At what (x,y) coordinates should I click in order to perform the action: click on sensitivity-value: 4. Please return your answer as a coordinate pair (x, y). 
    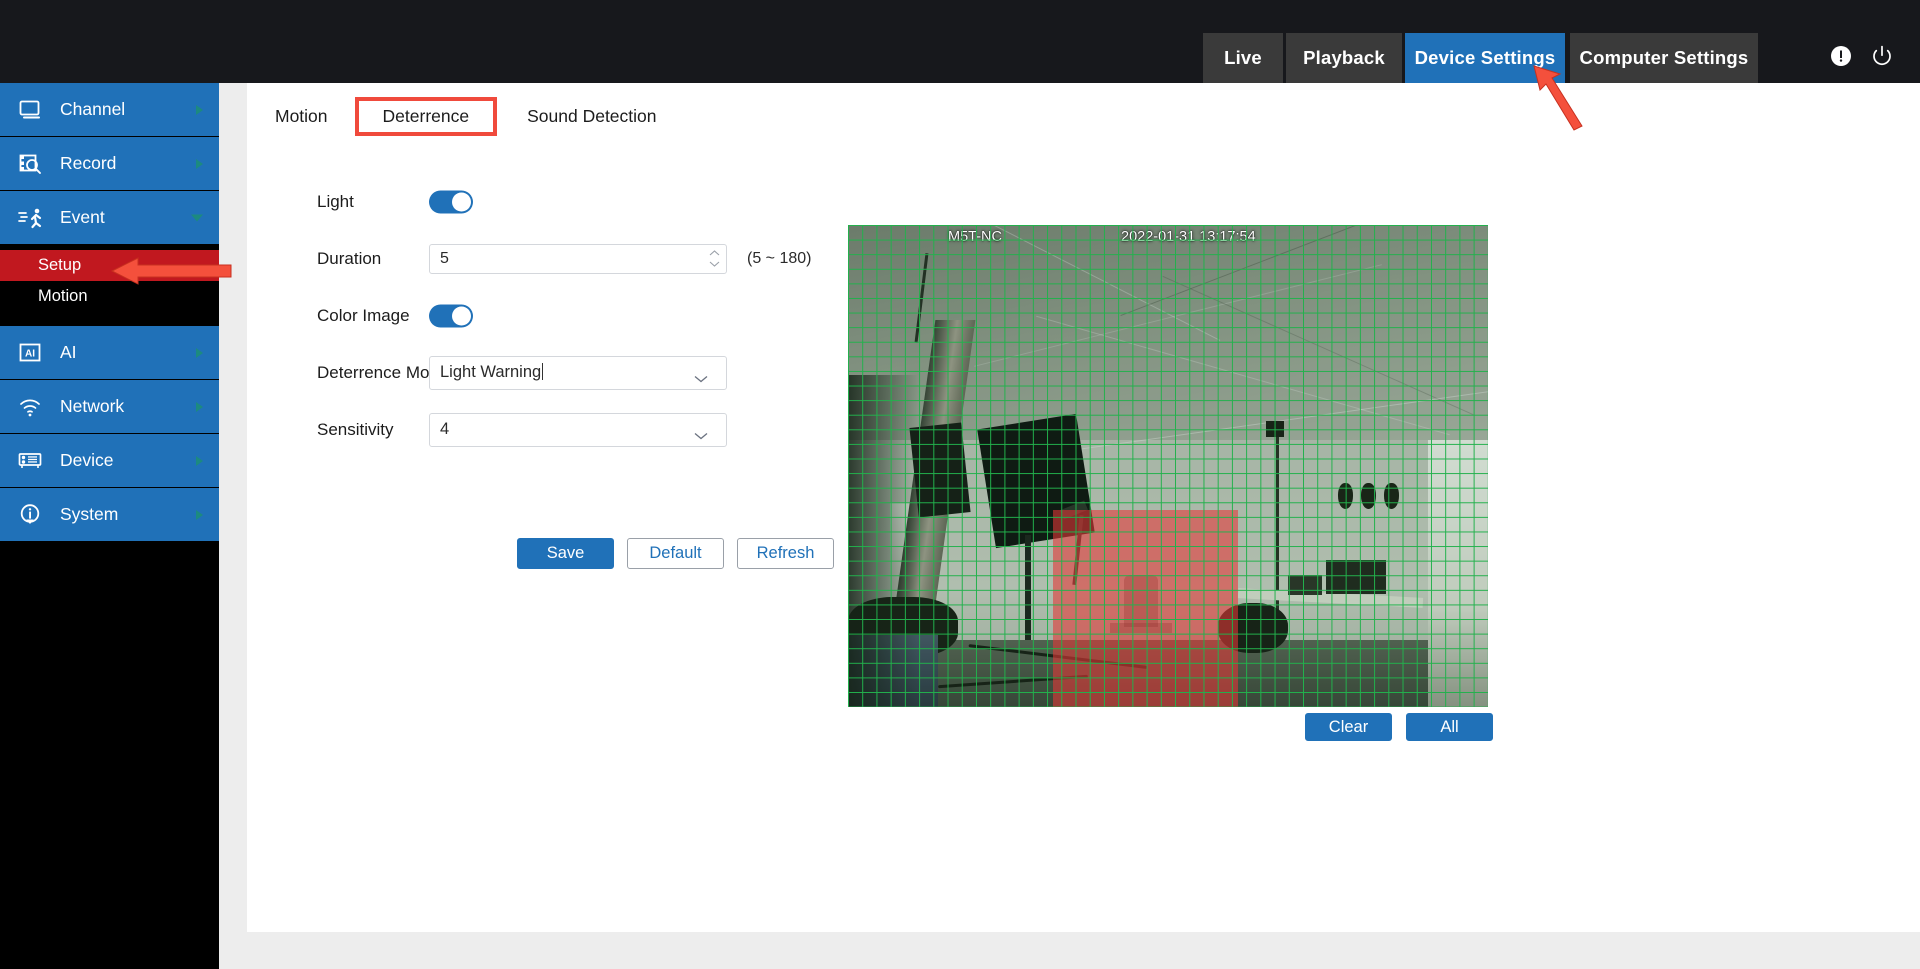
    Looking at the image, I should click on (445, 429).